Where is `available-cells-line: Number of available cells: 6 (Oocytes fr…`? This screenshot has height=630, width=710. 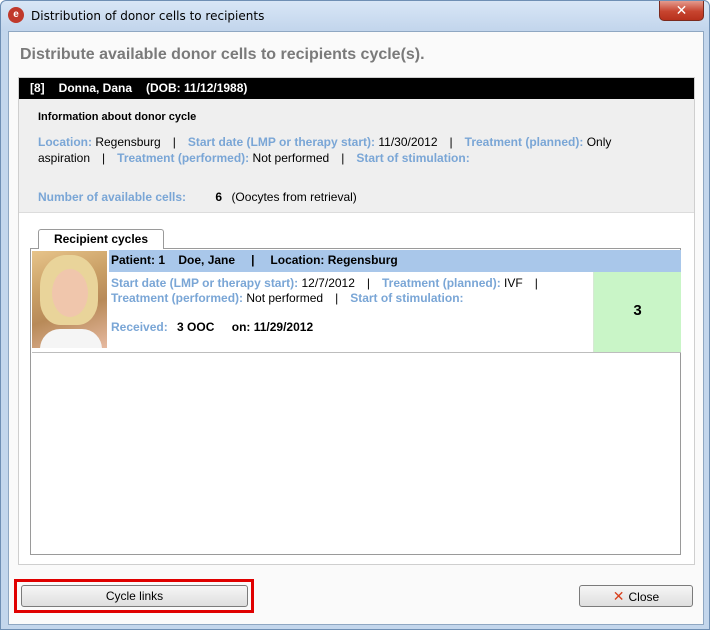
available-cells-line: Number of available cells: 6 (Oocytes fr… is located at coordinates (197, 197).